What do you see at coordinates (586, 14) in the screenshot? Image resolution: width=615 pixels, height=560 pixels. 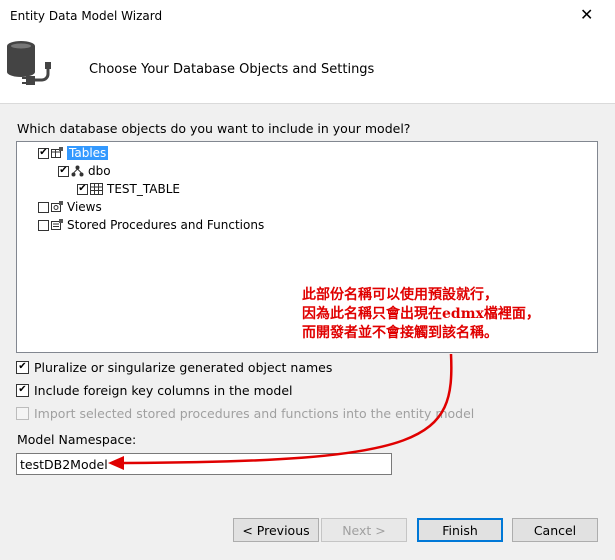 I see `close-button: ✕` at bounding box center [586, 14].